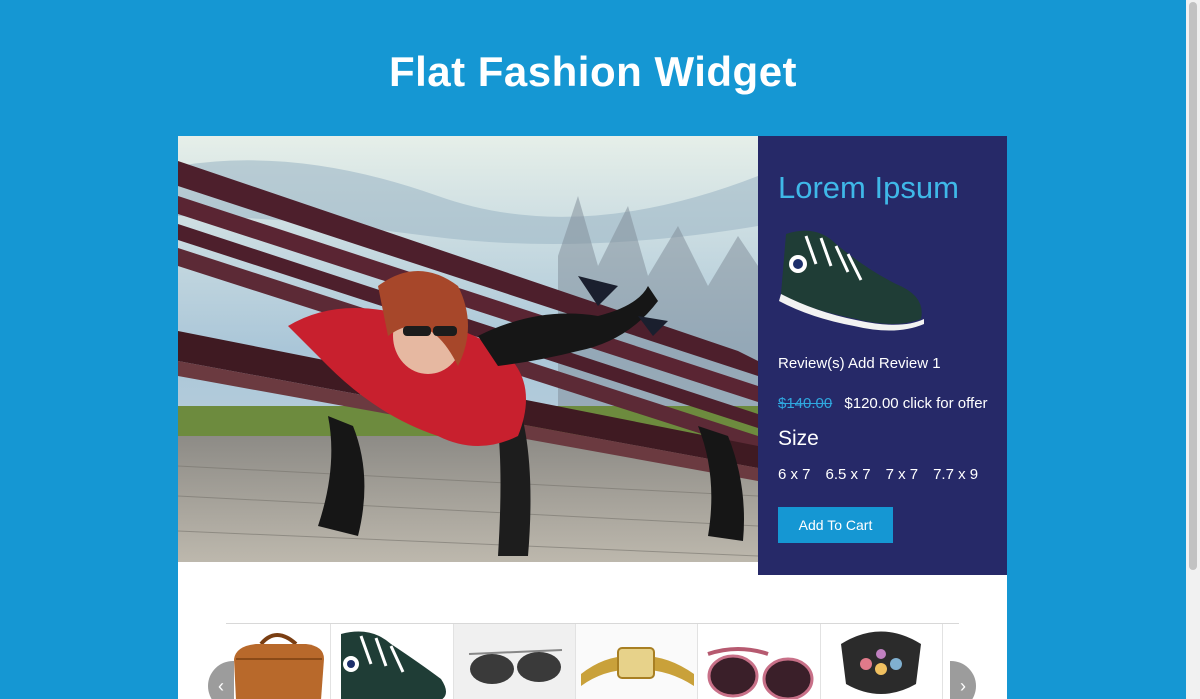 Image resolution: width=1200 pixels, height=699 pixels. What do you see at coordinates (759, 661) in the screenshot?
I see `carousel-item-pink-sunglasses` at bounding box center [759, 661].